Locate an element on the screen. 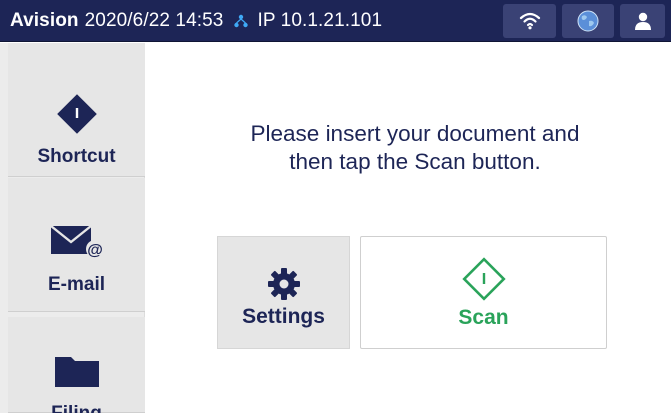 This screenshot has height=413, width=671. wifi-button is located at coordinates (529, 21).